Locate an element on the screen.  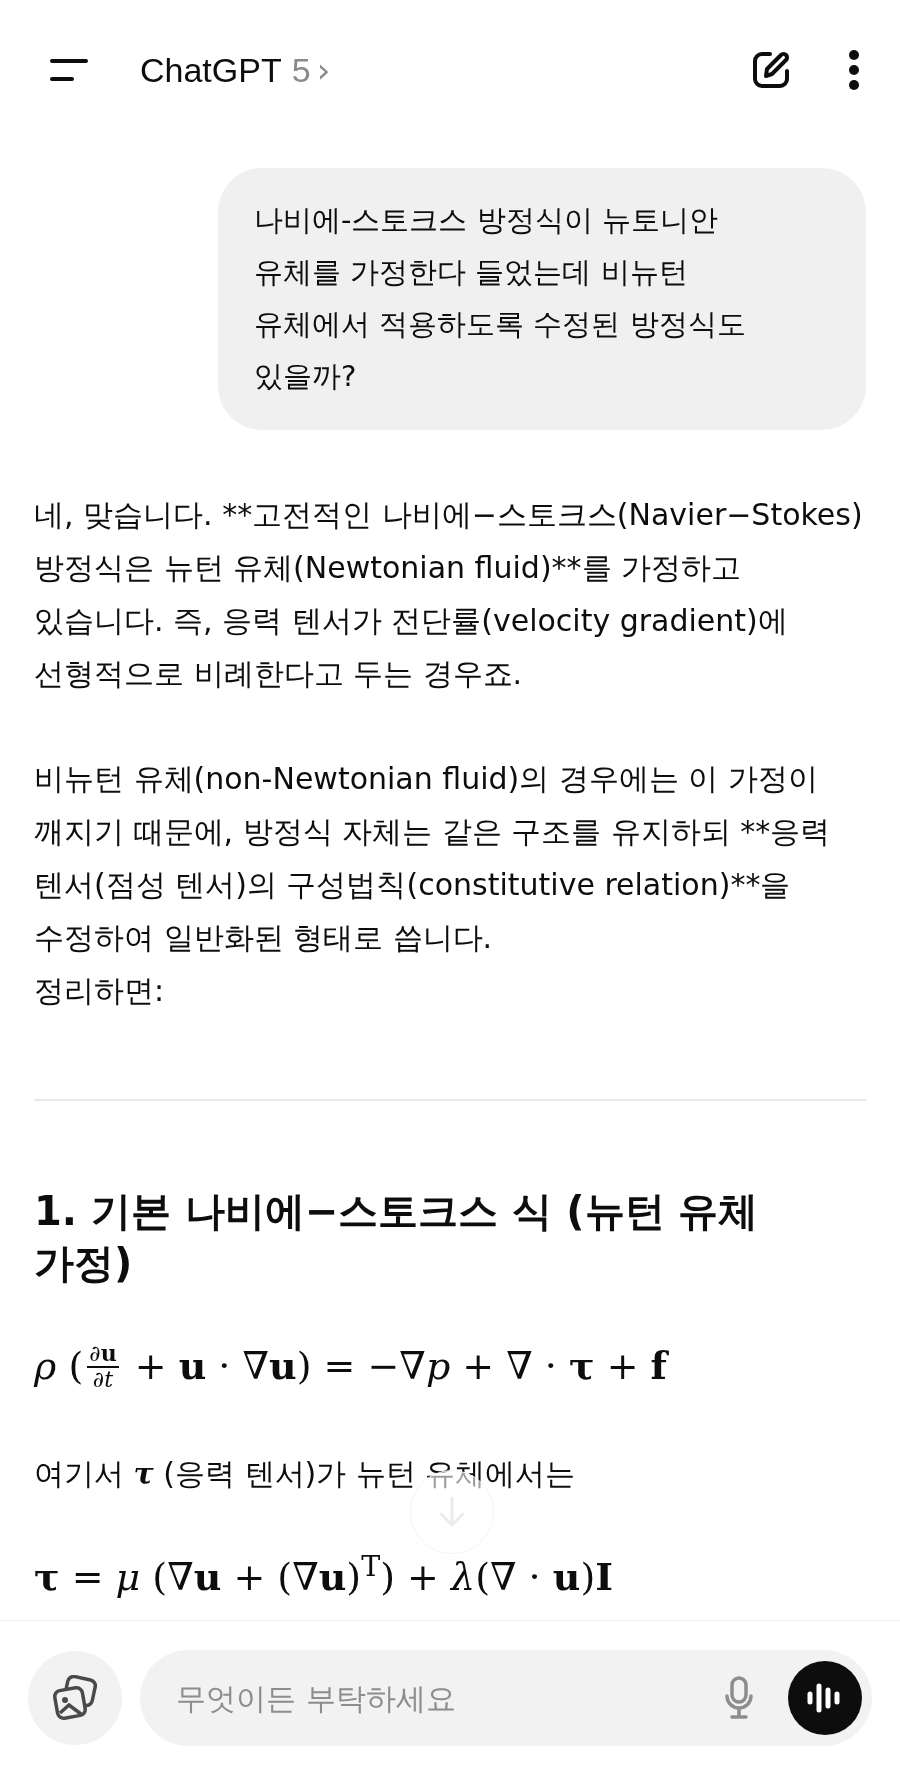
images-icon is located at coordinates (75, 1698).